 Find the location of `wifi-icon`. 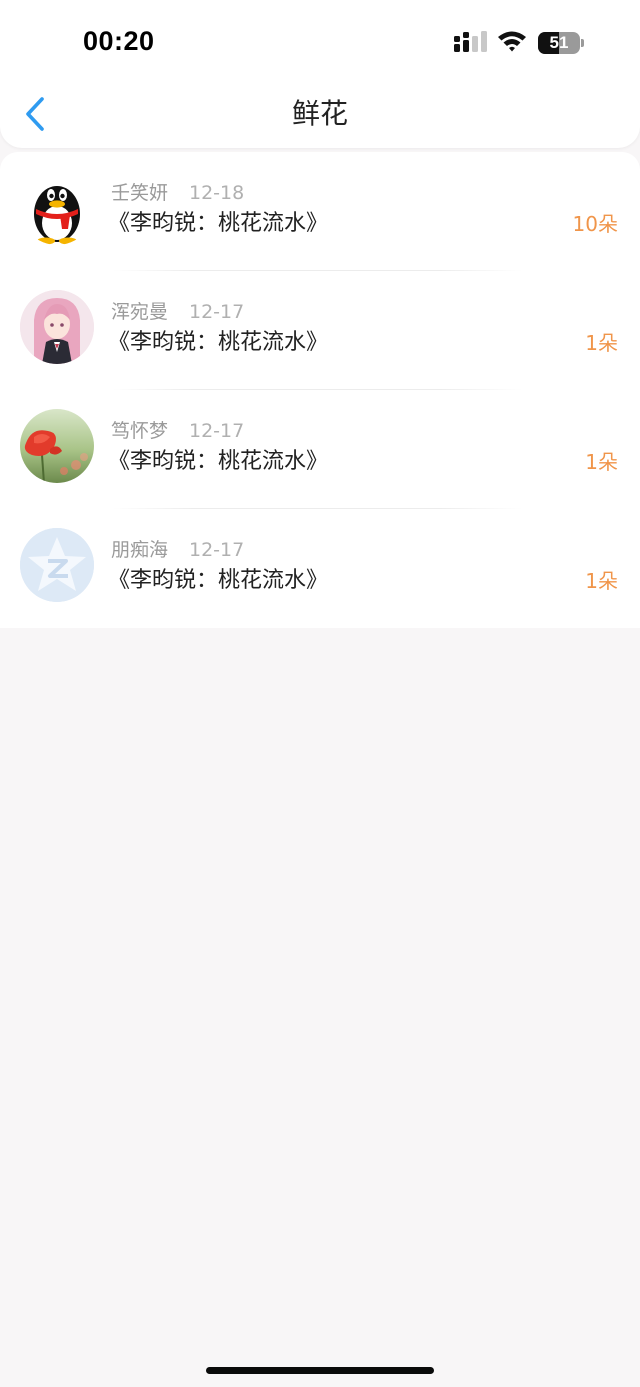

wifi-icon is located at coordinates (512, 41).